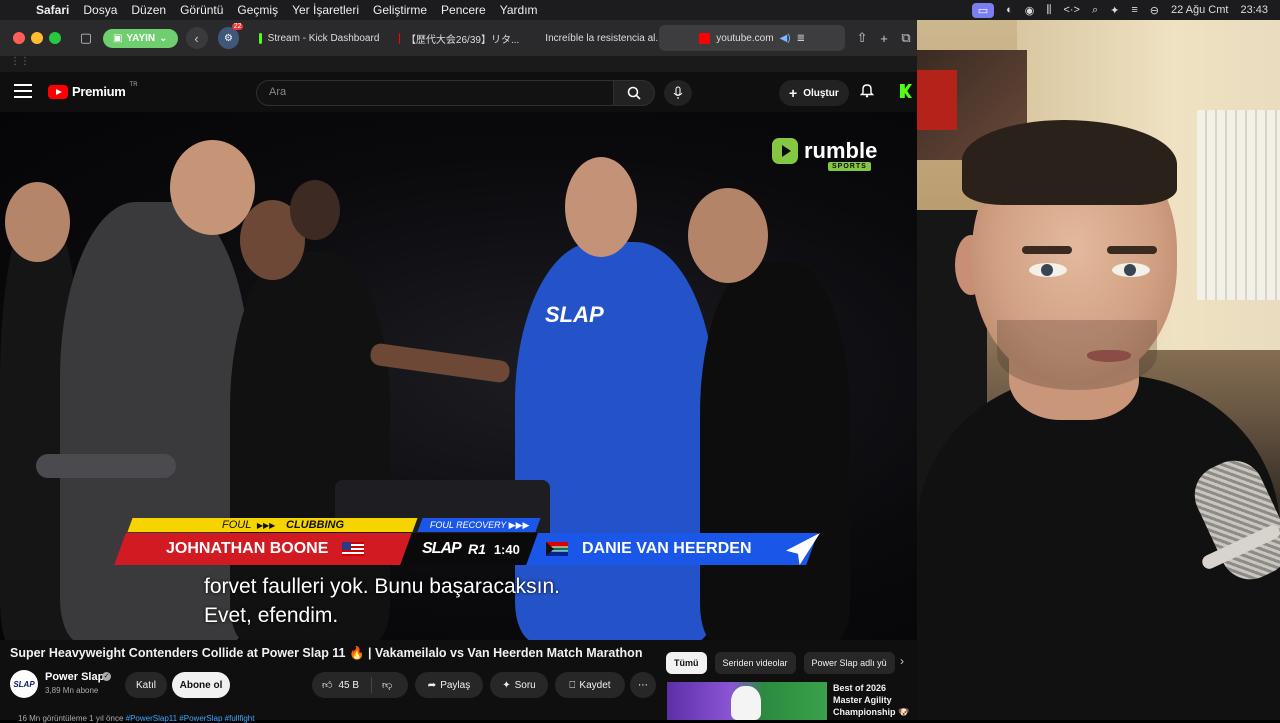  I want to click on channel-name: Power Slap, so click(74, 677).